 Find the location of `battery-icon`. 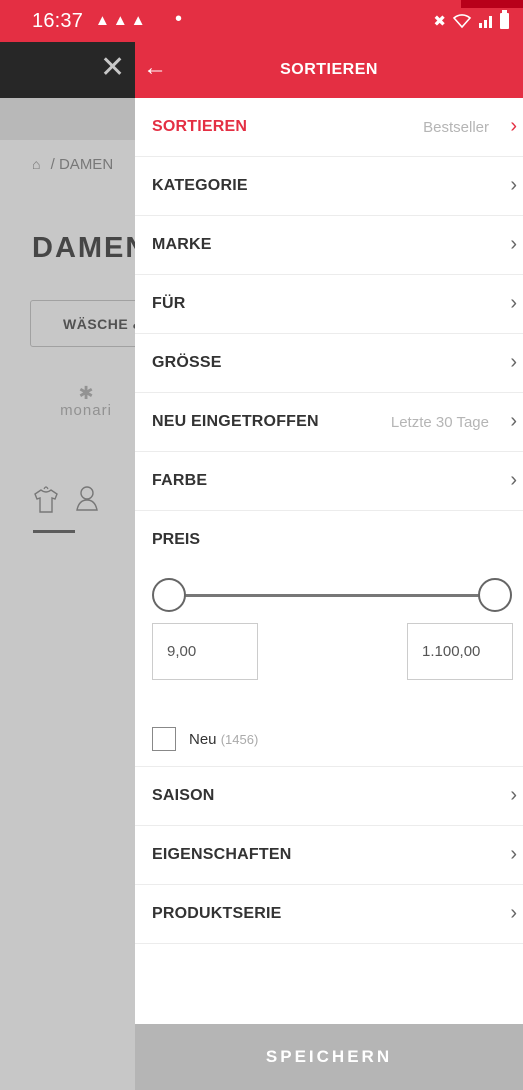

battery-icon is located at coordinates (504, 19).